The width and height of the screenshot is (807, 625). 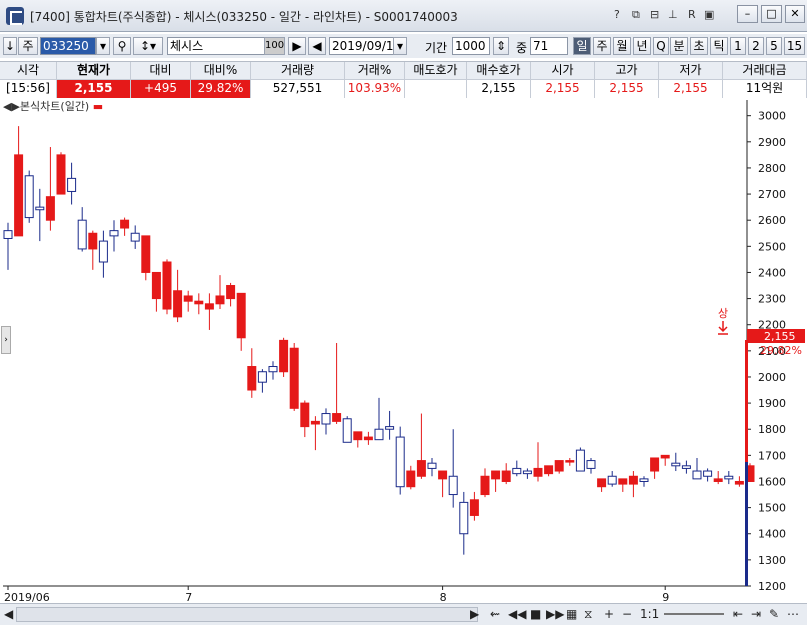 I want to click on bottom-bar: ◀ ▶ ⇜ ◀◀ ■ ▶▶ ▦ ⧖ + − 1:1 ⇤ ⇥ ✎ ⋯, so click(x=403, y=614).